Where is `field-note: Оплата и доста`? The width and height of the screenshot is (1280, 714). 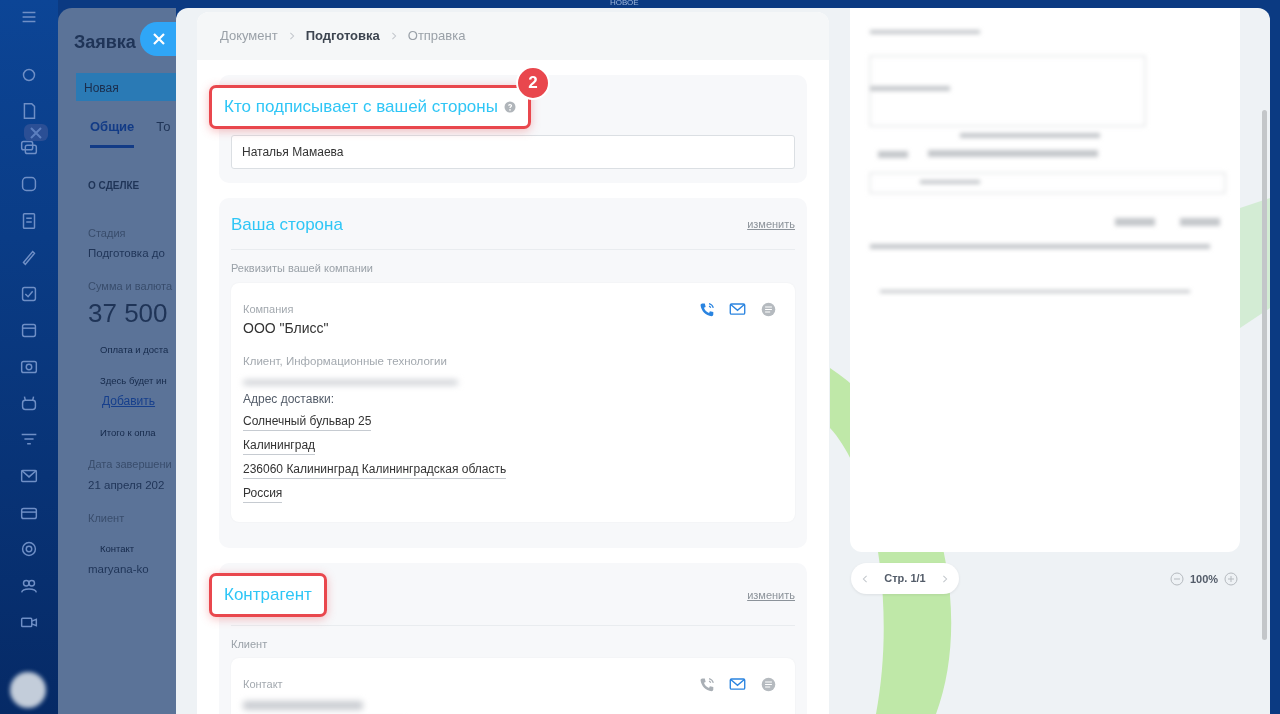
field-note: Оплата и доста is located at coordinates (135, 350).